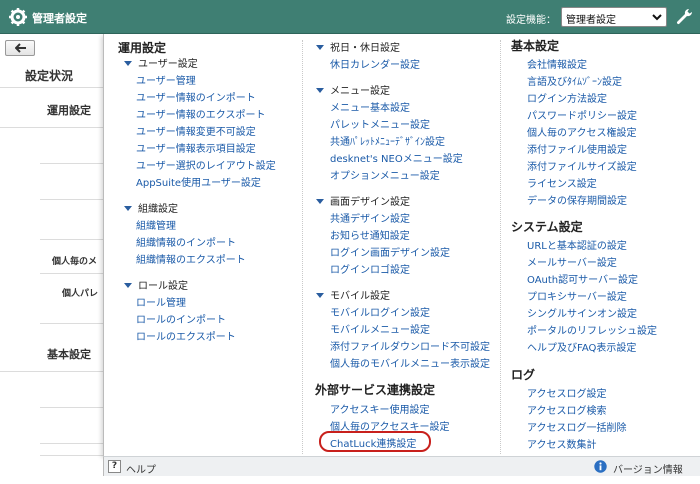 This screenshot has width=700, height=484. What do you see at coordinates (390, 251) in the screenshot?
I see `link-login-screen-design: ログイン画面デザイン設定` at bounding box center [390, 251].